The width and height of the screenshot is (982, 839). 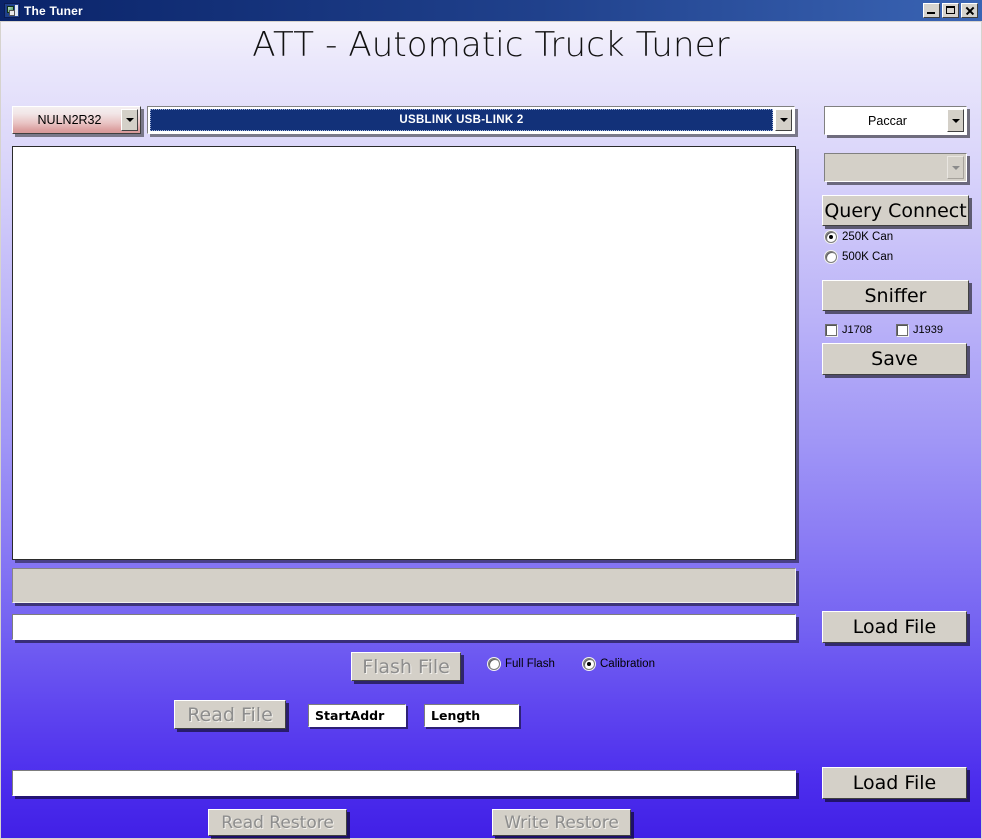 I want to click on make-combo: Paccar, so click(x=895, y=120).